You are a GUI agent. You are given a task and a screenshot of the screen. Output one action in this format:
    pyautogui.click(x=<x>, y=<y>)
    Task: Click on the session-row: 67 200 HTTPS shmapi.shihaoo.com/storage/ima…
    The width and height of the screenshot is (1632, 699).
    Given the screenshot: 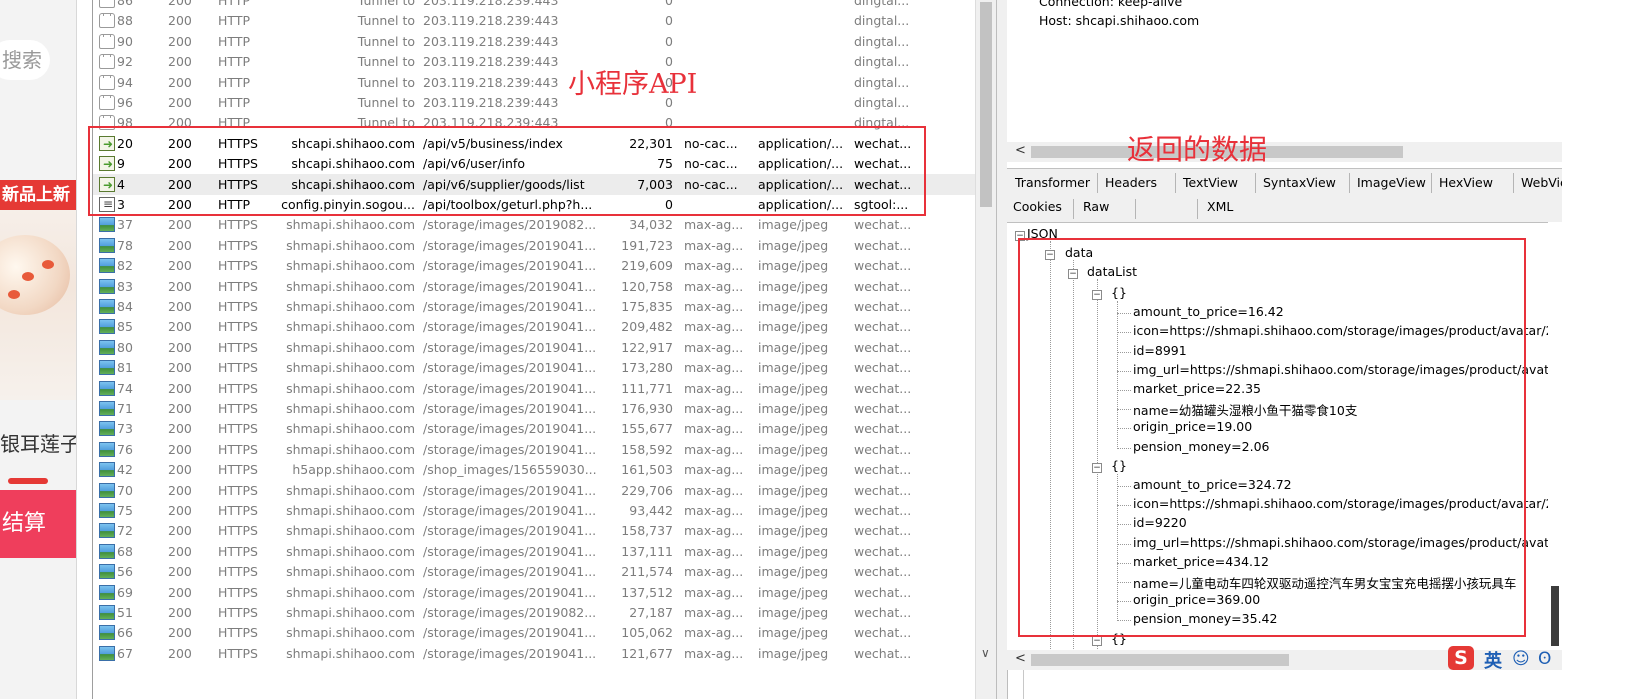 What is the action you would take?
    pyautogui.click(x=558, y=653)
    